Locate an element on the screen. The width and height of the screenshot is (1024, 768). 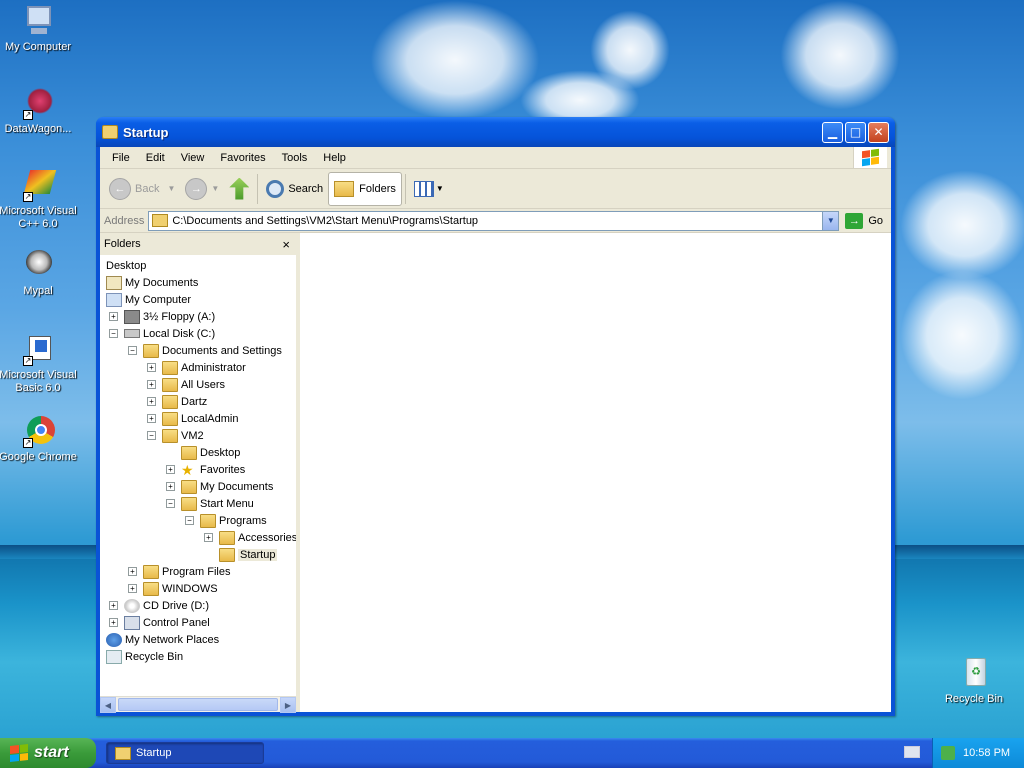
minimize-icon: ▁ is located at coordinates (832, 132).